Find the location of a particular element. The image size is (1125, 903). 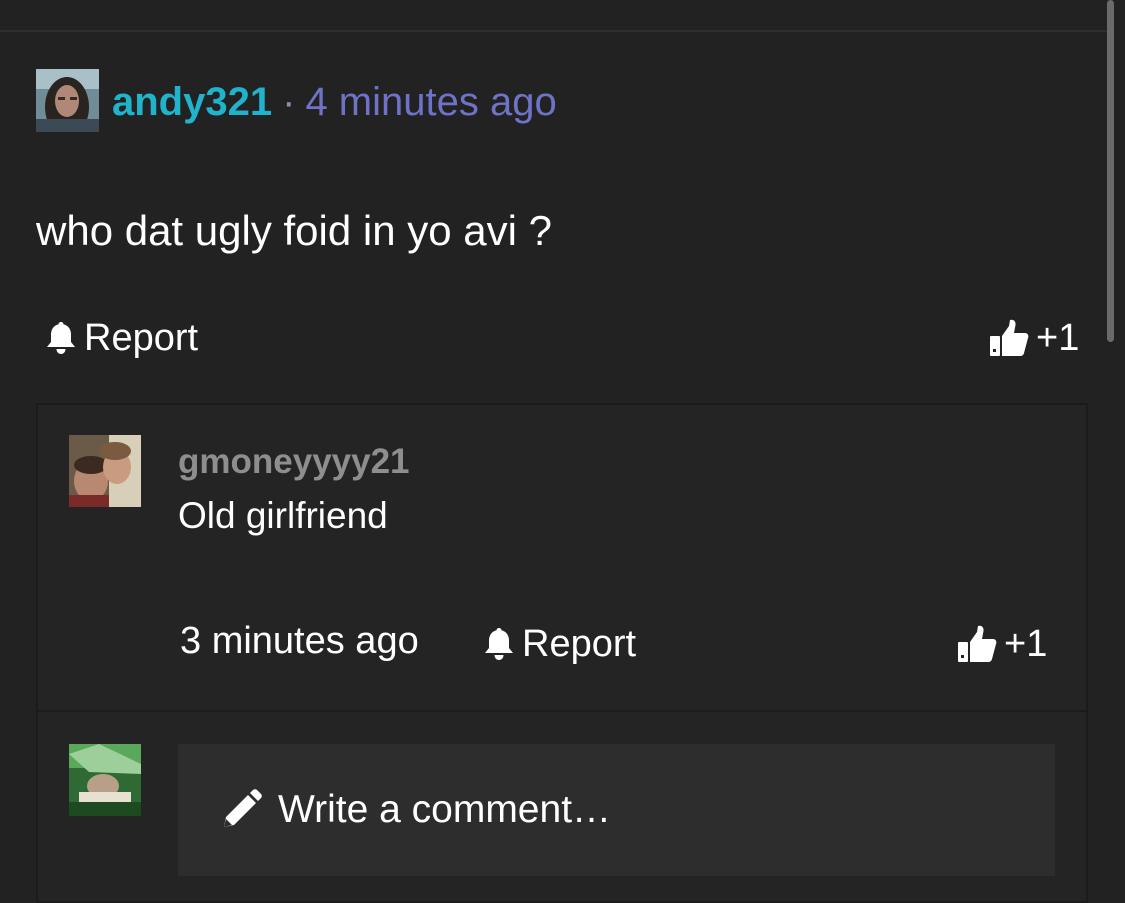

reply-like-count: +1 is located at coordinates (1026, 643).